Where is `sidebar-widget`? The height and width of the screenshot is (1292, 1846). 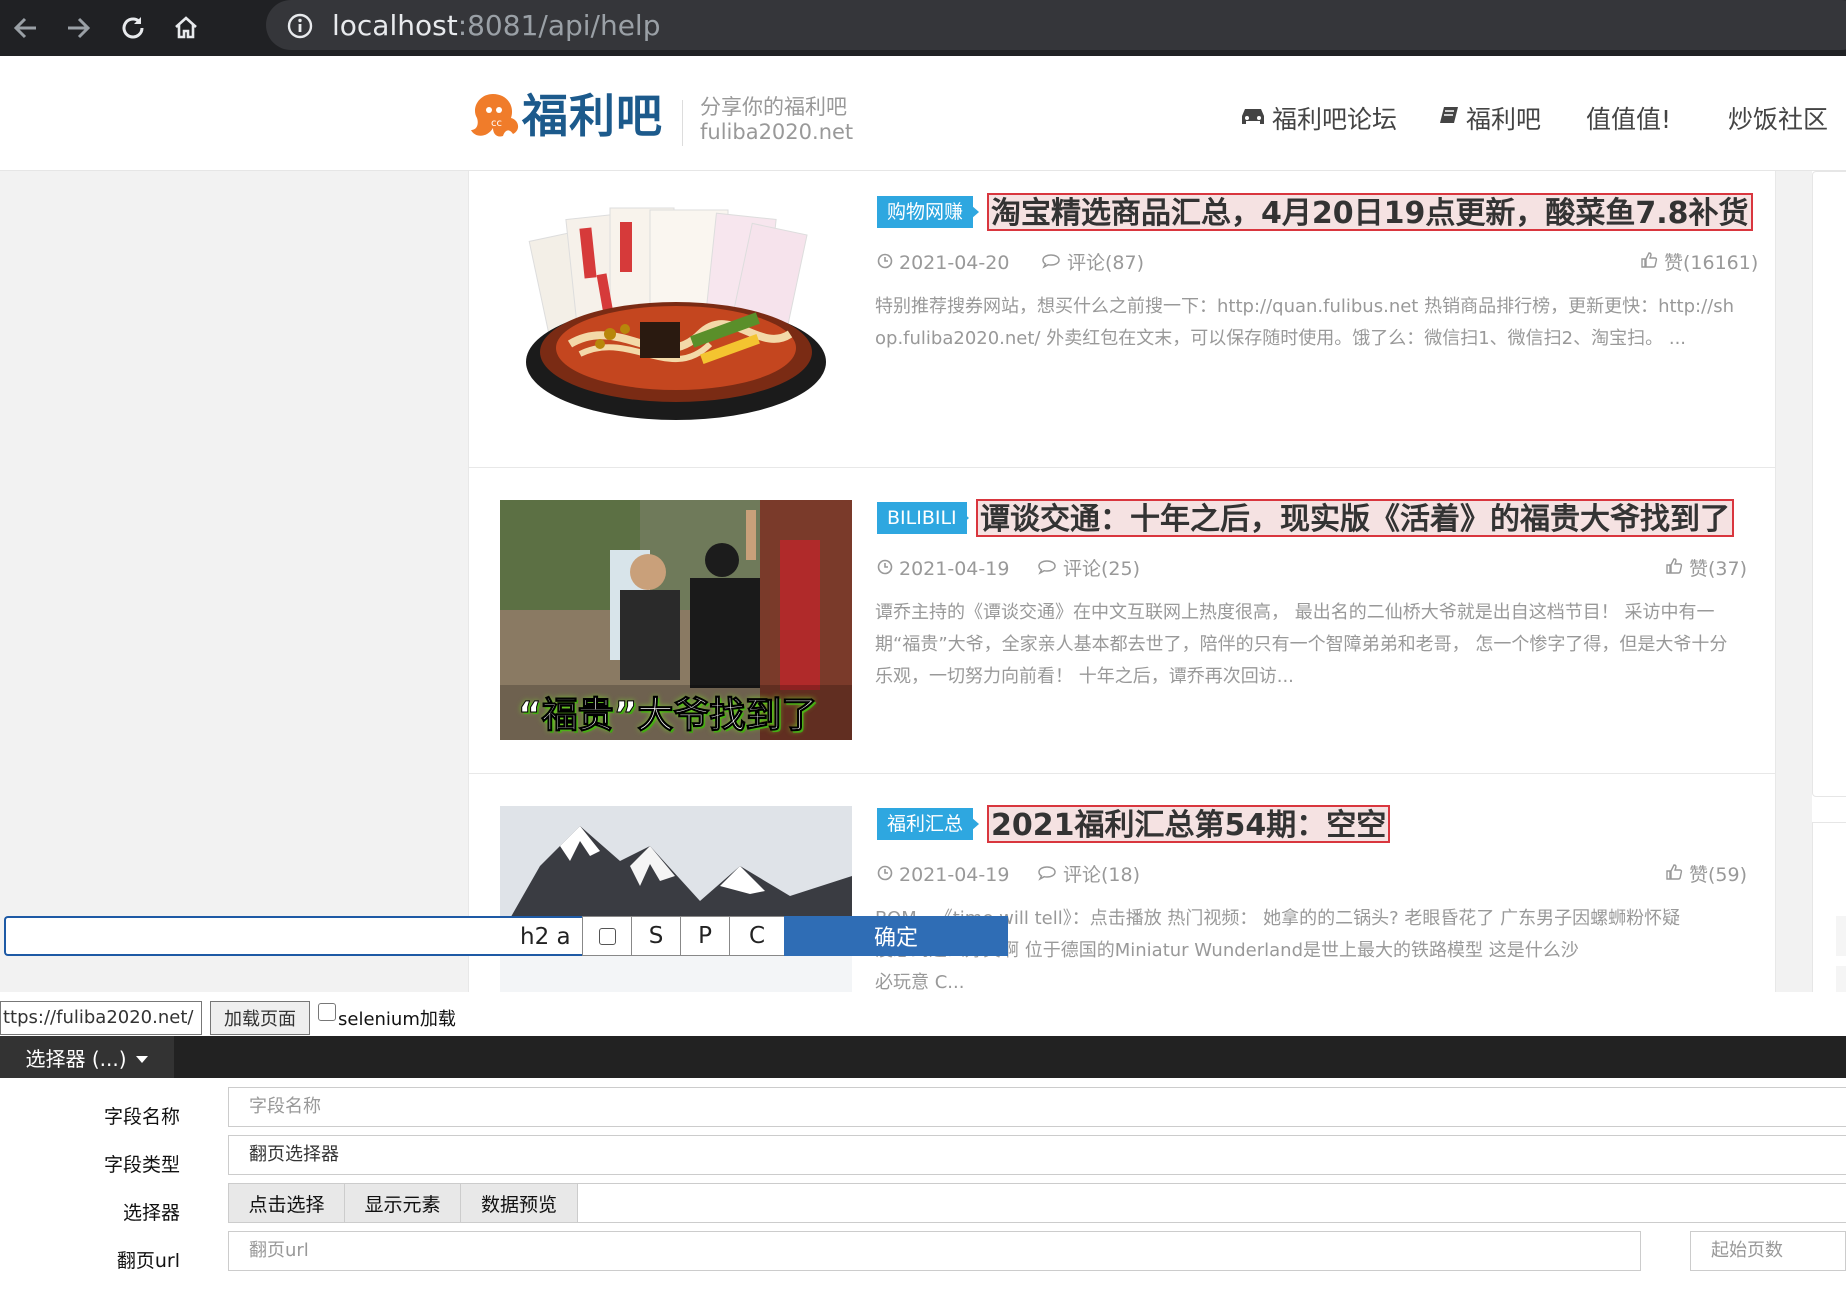
sidebar-widget is located at coordinates (1829, 484).